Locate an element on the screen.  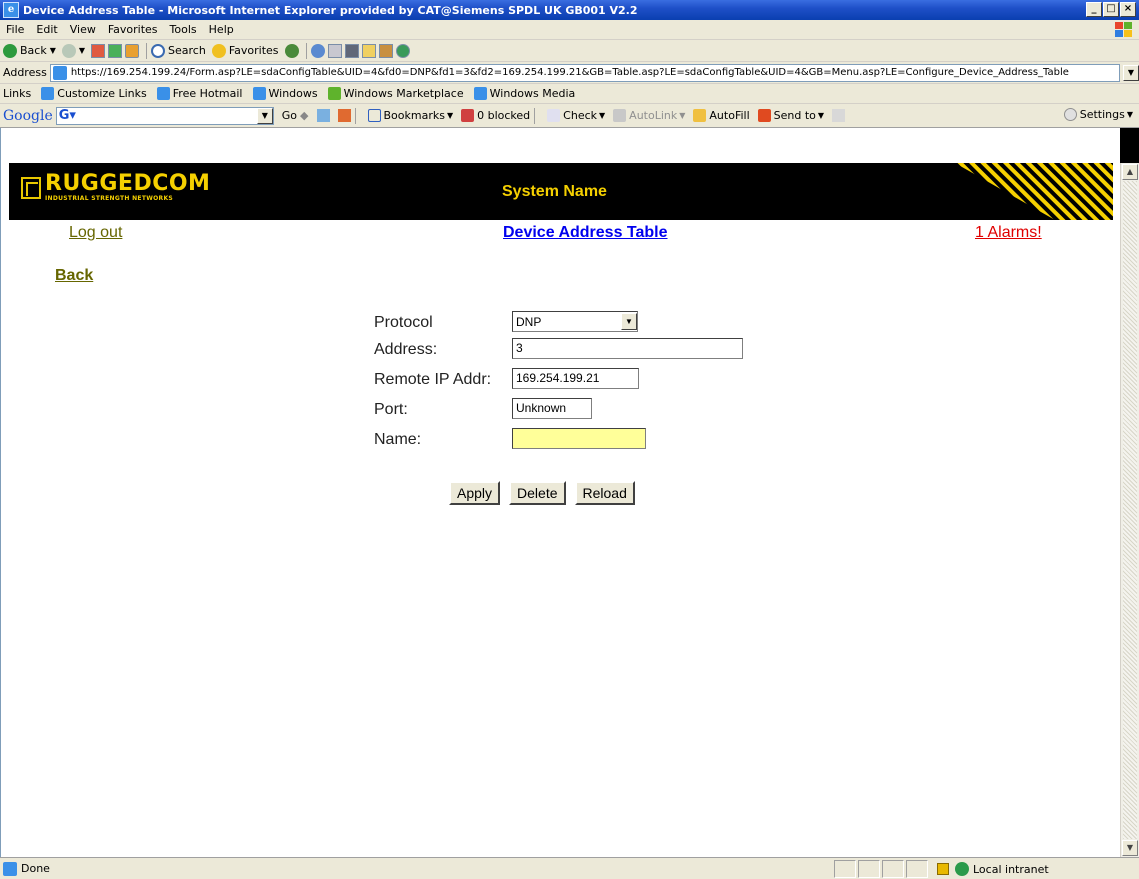
google-autofill-button: AutoFill is located at coordinates (721, 115).